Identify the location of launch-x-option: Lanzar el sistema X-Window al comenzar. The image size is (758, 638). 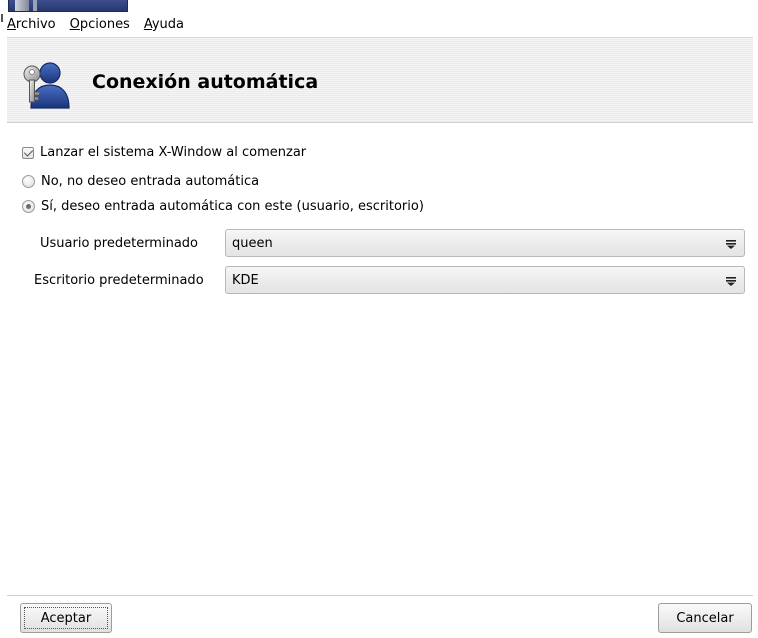
(164, 152).